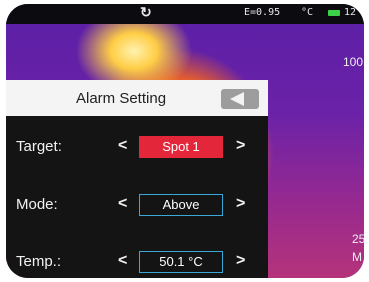 This screenshot has width=369, height=282. What do you see at coordinates (181, 147) in the screenshot?
I see `target-value: Spot 1` at bounding box center [181, 147].